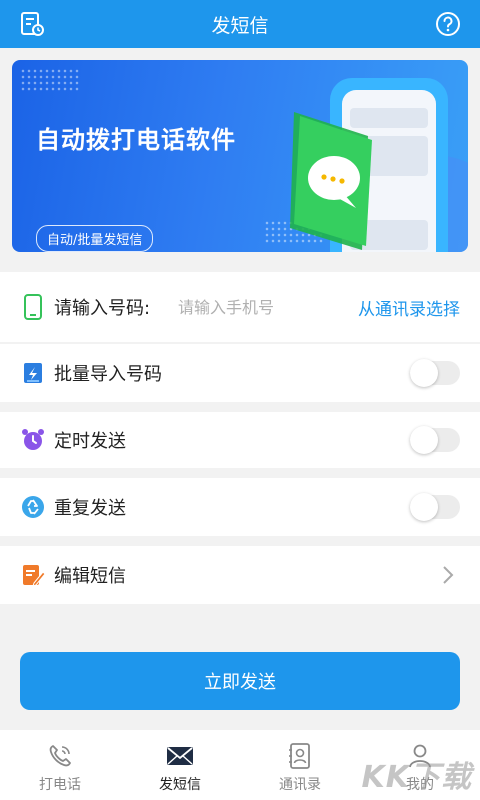 Image resolution: width=480 pixels, height=800 pixels. I want to click on select-from-contacts-link: 从通讯录选择, so click(409, 307).